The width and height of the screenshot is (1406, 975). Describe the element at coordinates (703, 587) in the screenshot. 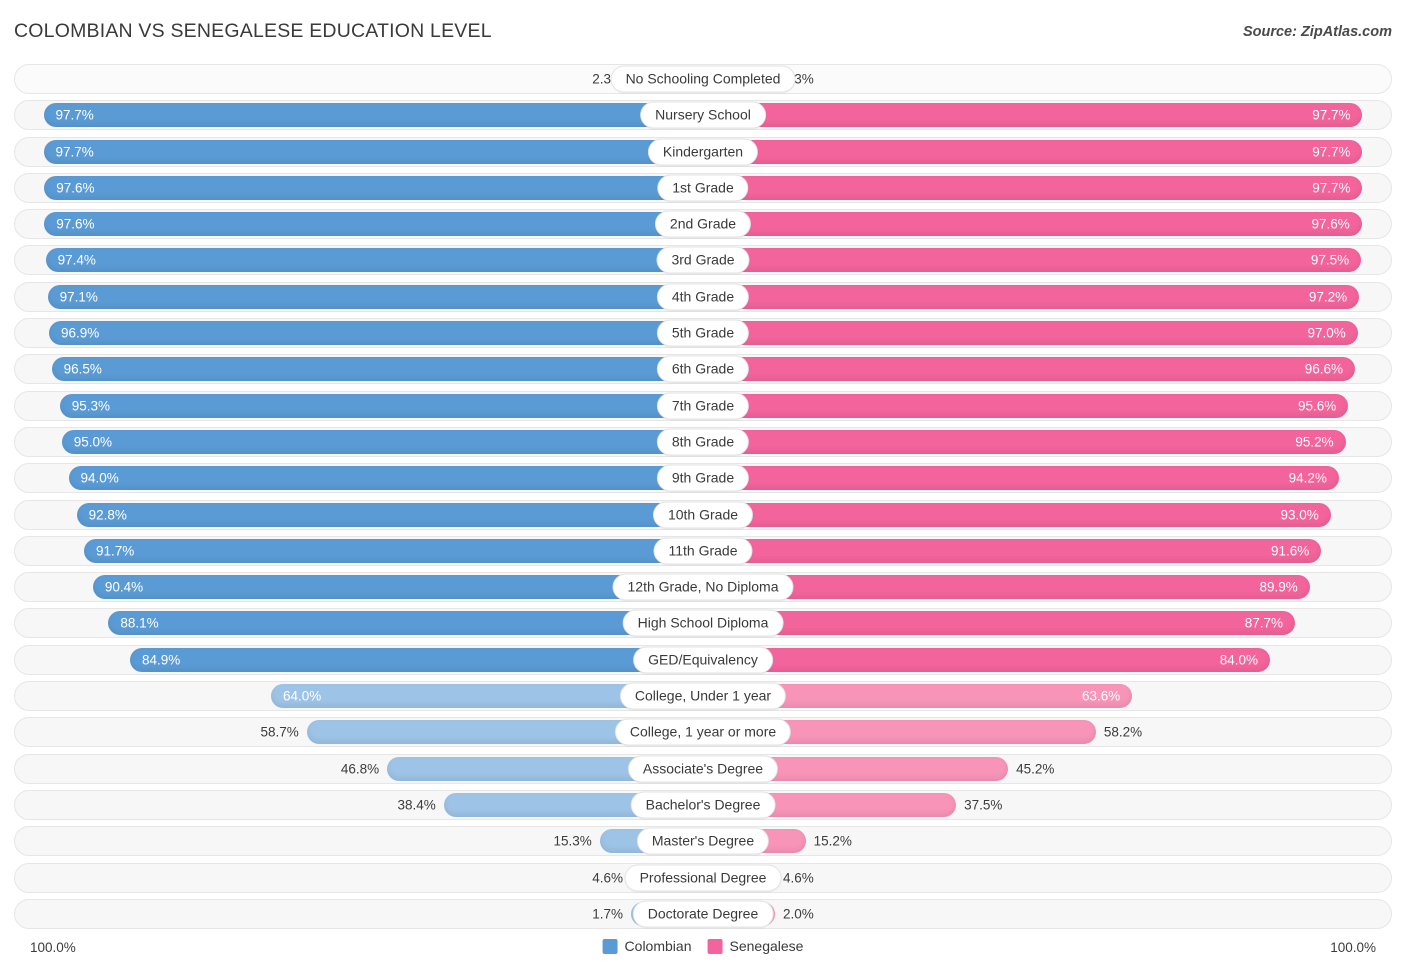

I see `category-label: 12th Grade, No Diploma` at that location.